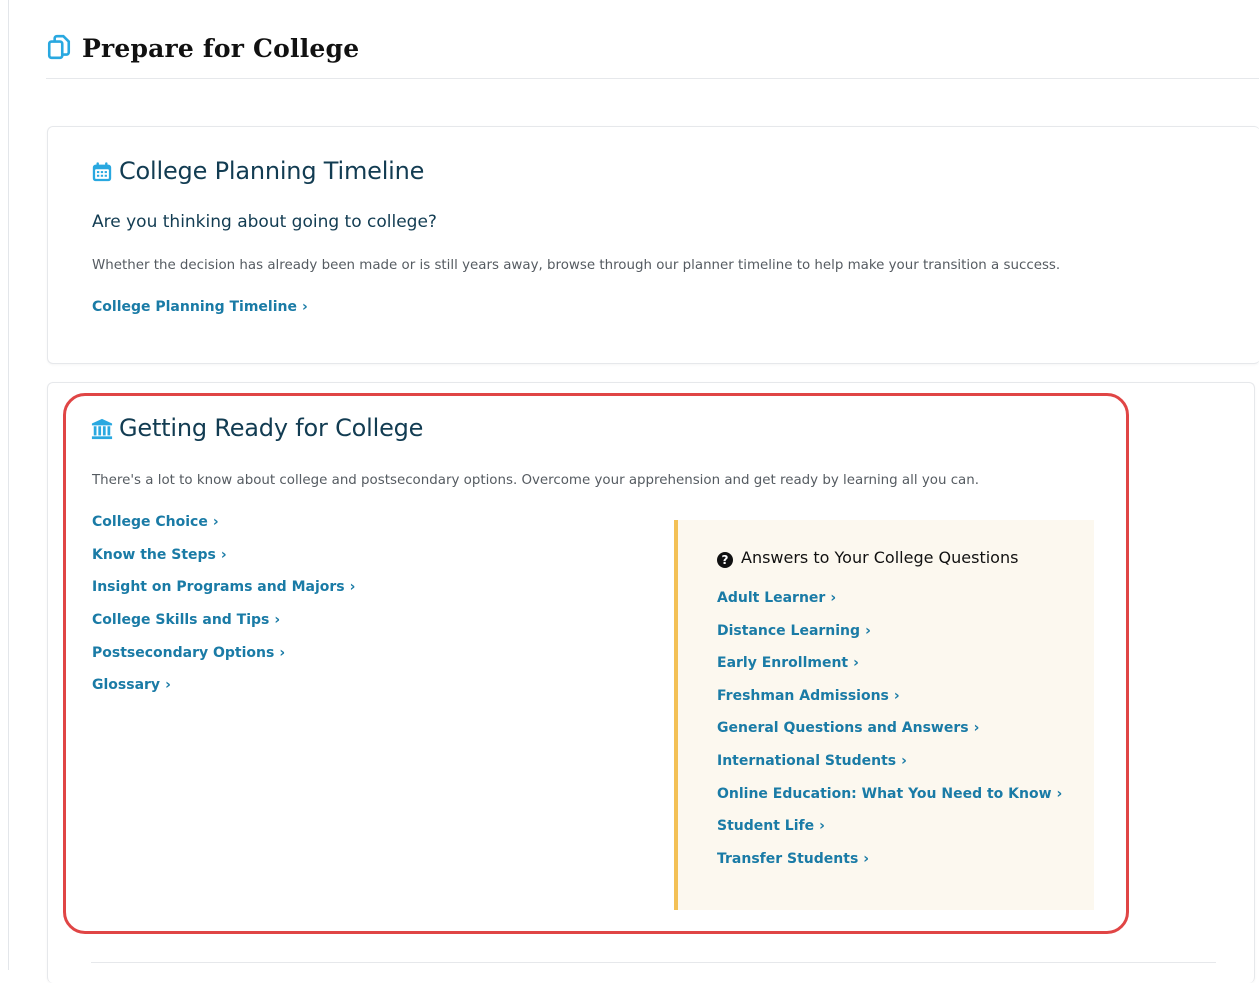  What do you see at coordinates (652, 54) in the screenshot?
I see `page-header: Prepare for College` at bounding box center [652, 54].